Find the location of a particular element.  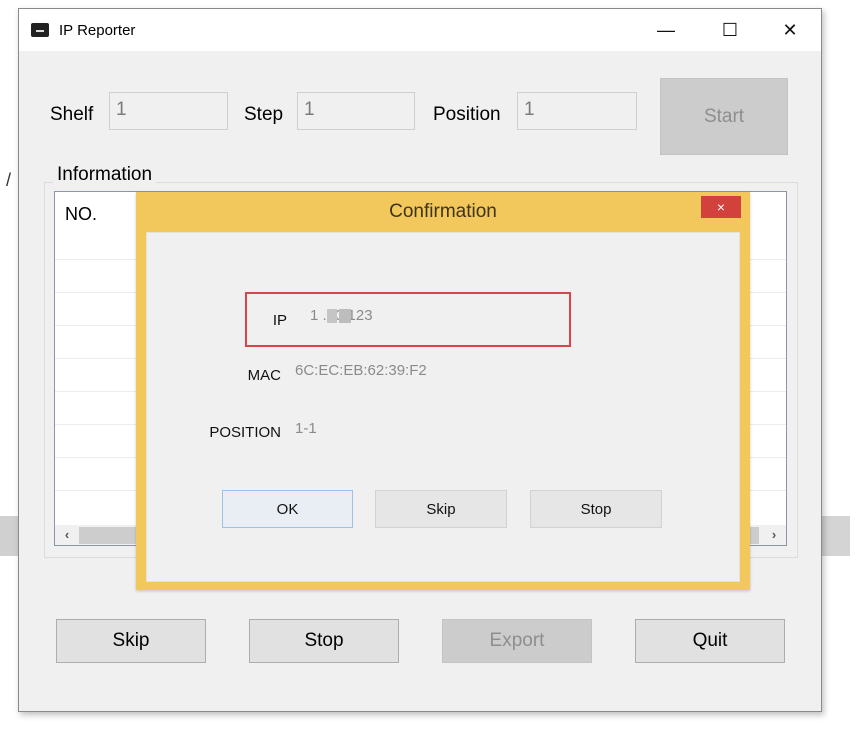

shelf-label: Shelf is located at coordinates (72, 114).